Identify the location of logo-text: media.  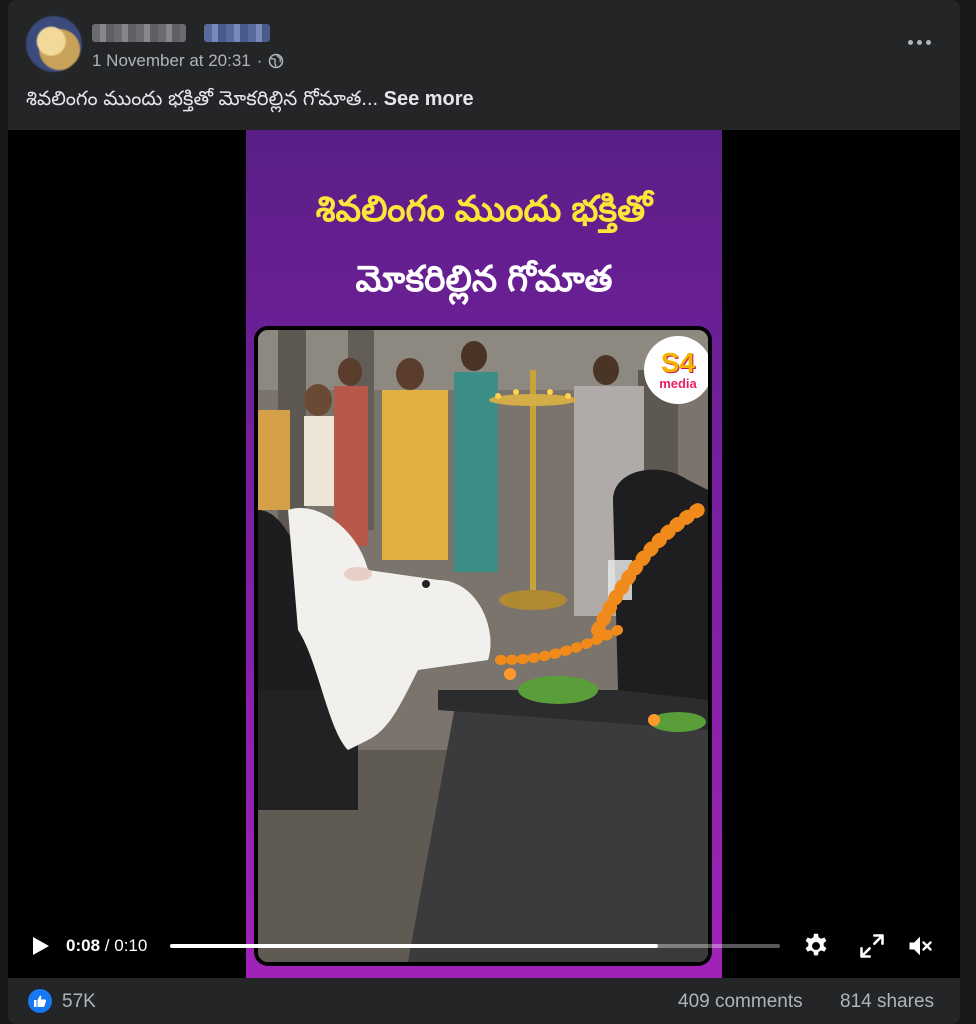
(678, 383).